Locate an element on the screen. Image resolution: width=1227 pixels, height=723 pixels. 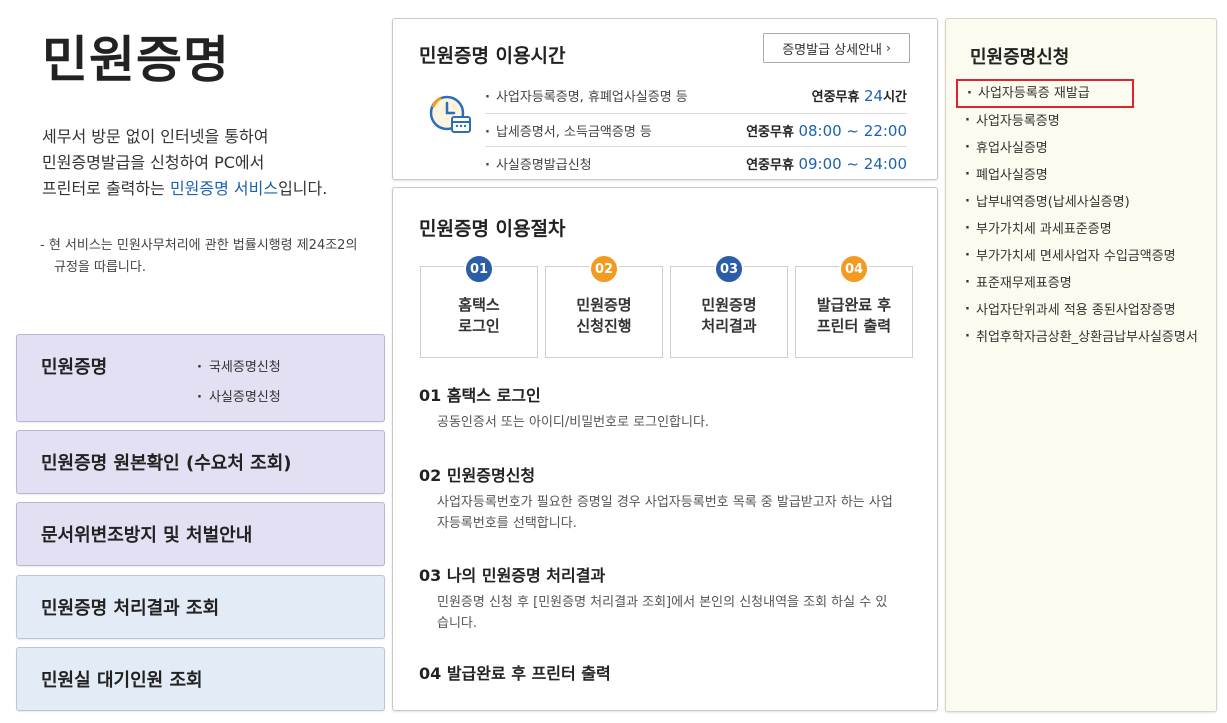
step-number-badge: 02 is located at coordinates (604, 269).